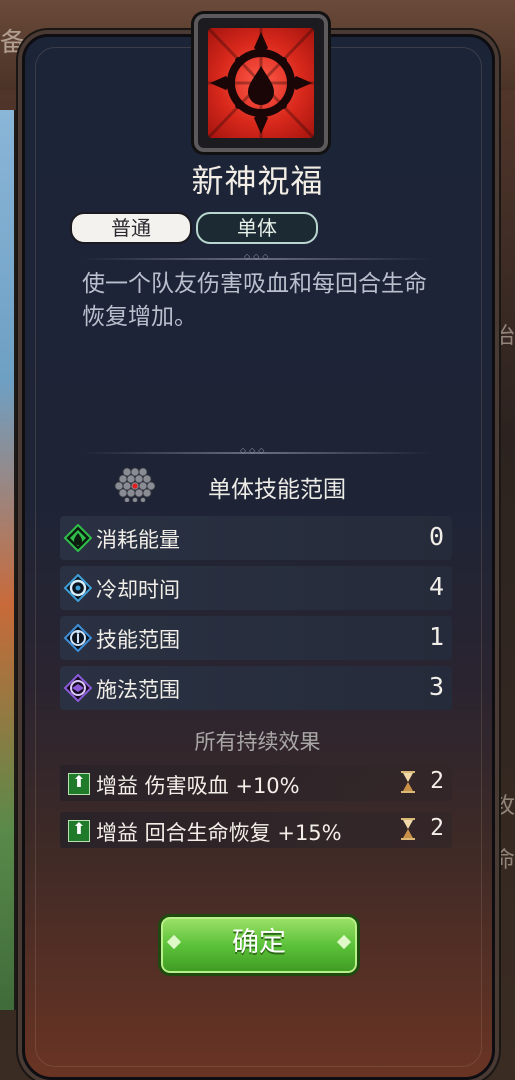 This screenshot has width=515, height=1080. What do you see at coordinates (138, 590) in the screenshot?
I see `stat-label: 冷却时间` at bounding box center [138, 590].